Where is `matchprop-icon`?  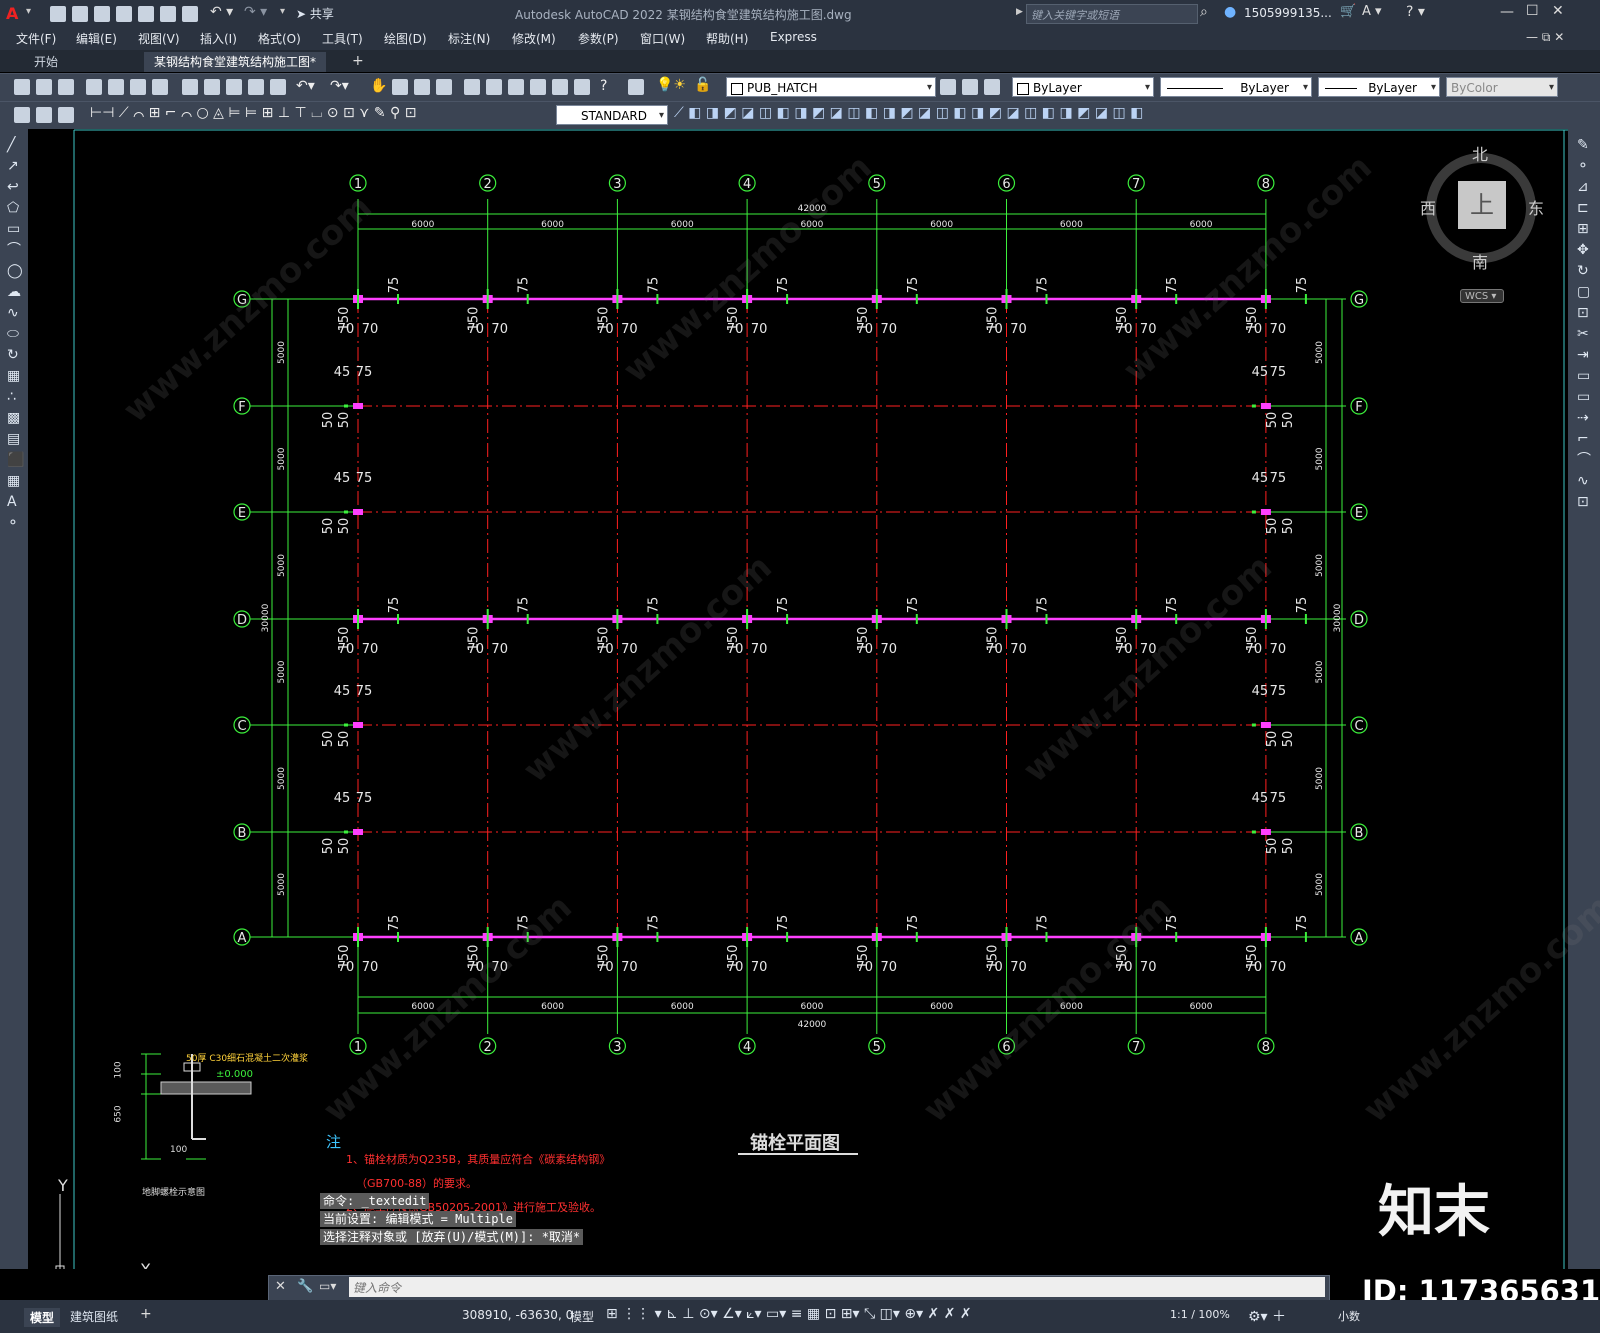 matchprop-icon is located at coordinates (256, 87).